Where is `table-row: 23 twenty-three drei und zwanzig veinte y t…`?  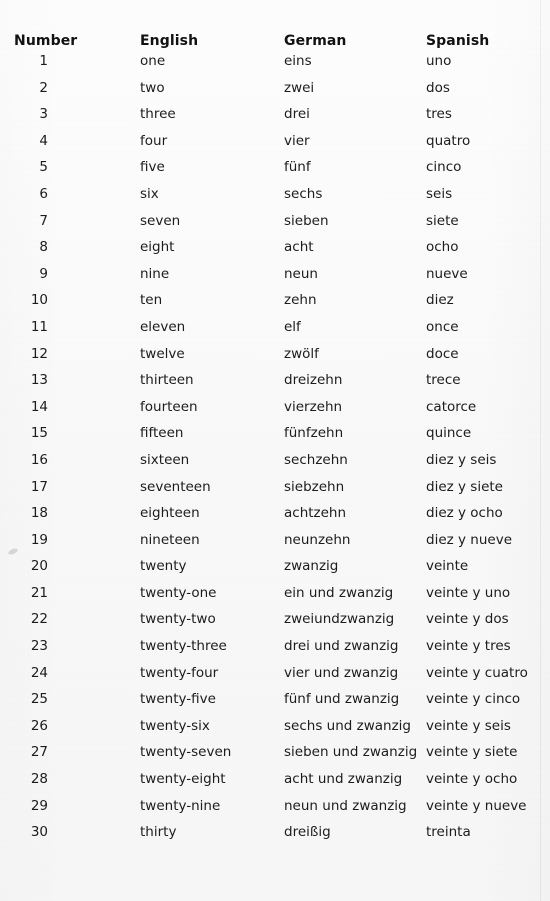 table-row: 23 twenty-three drei und zwanzig veinte y t… is located at coordinates (275, 646).